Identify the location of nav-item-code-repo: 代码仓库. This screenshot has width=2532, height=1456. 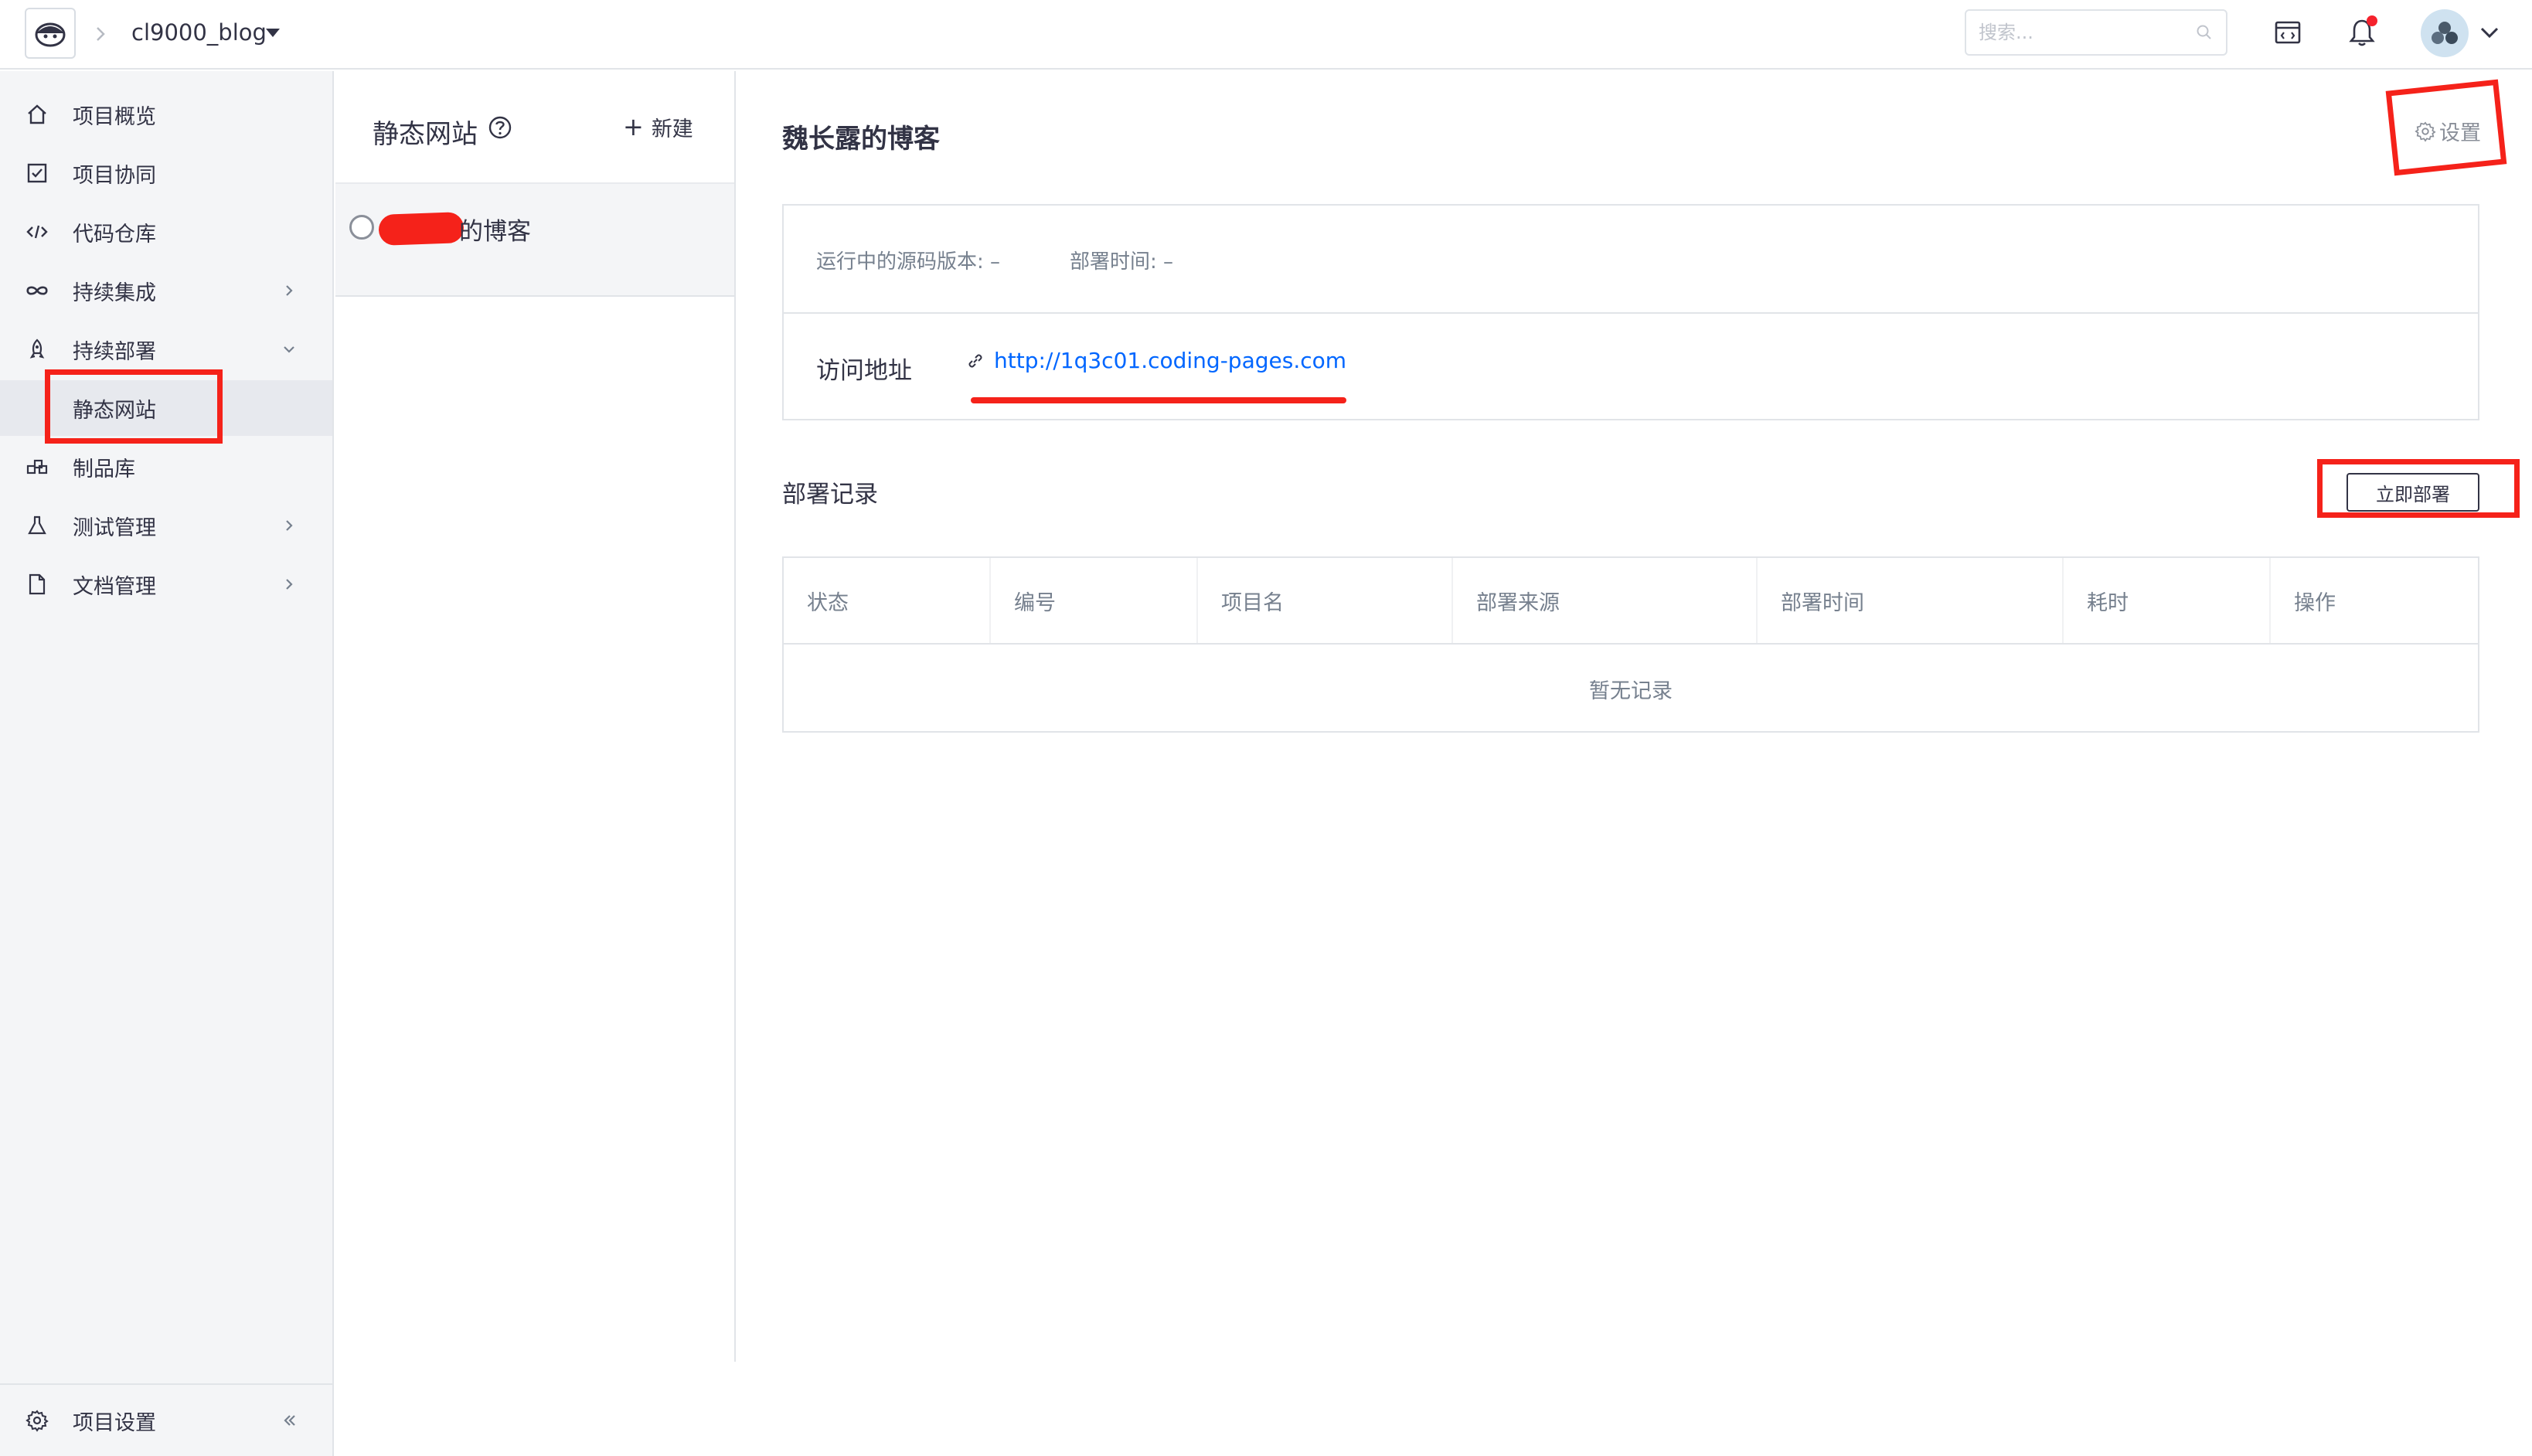
(166, 232).